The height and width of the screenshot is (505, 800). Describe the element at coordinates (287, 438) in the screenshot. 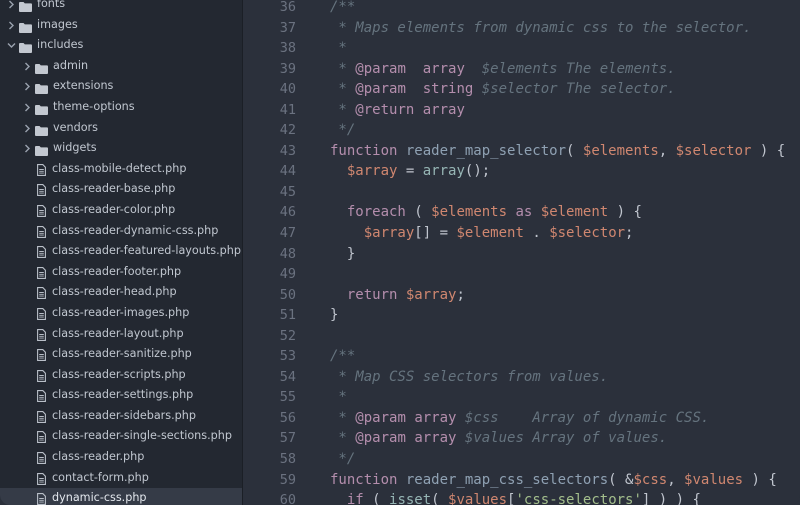

I see `line-number: 57` at that location.